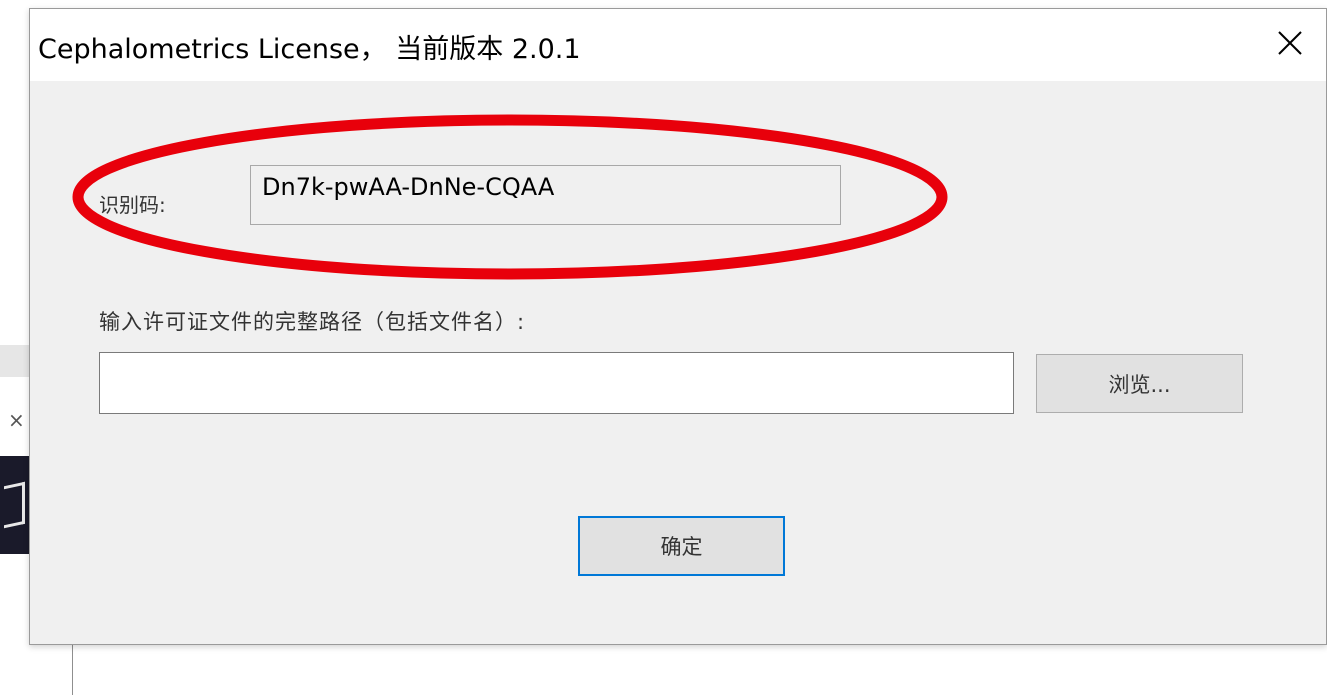 The height and width of the screenshot is (695, 1327). I want to click on background-divider, so click(72, 670).